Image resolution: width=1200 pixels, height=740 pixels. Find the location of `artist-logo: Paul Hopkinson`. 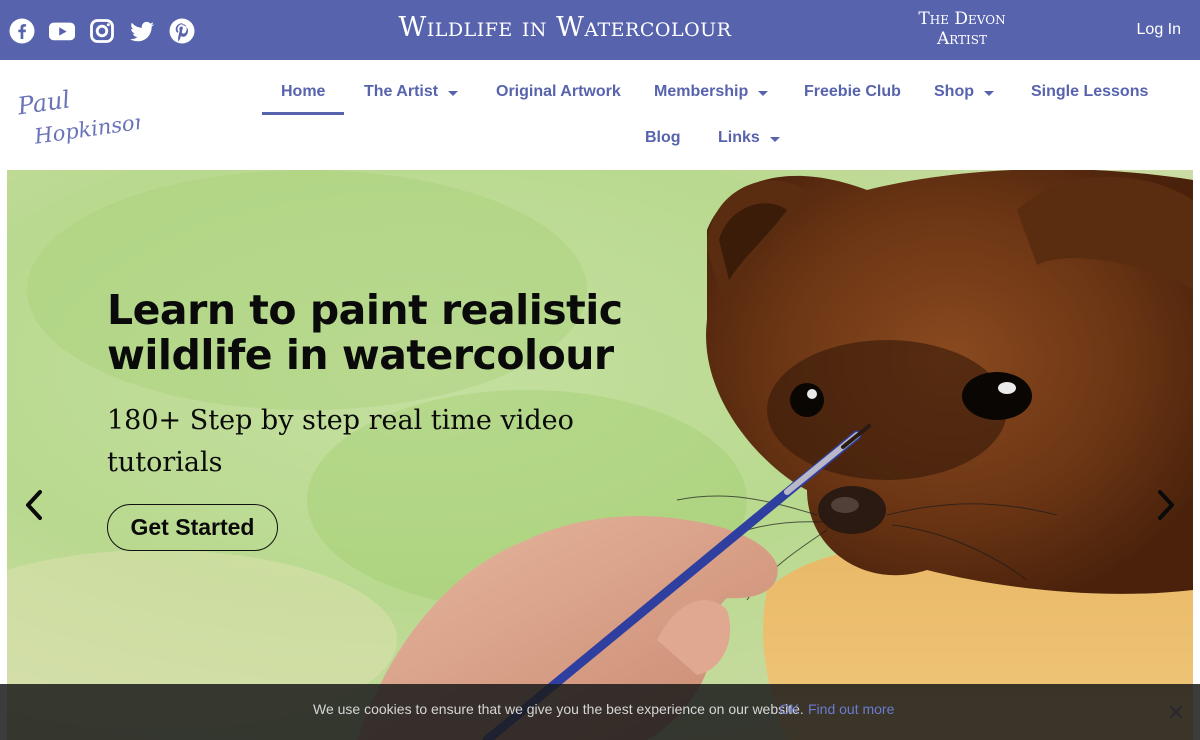

artist-logo: Paul Hopkinson is located at coordinates (82, 117).